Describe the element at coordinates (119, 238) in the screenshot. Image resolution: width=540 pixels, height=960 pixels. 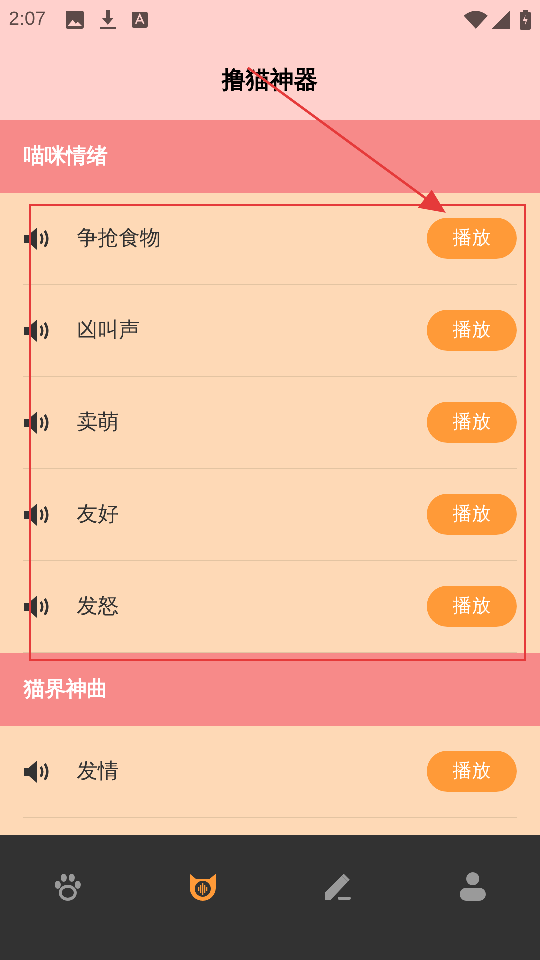
I see `sound-name: 争抢食物` at that location.